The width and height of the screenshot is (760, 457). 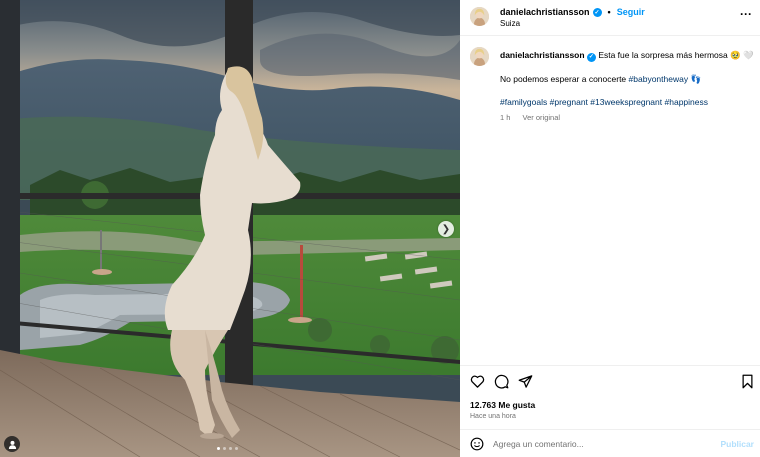 I want to click on comment-input, so click(x=603, y=444).